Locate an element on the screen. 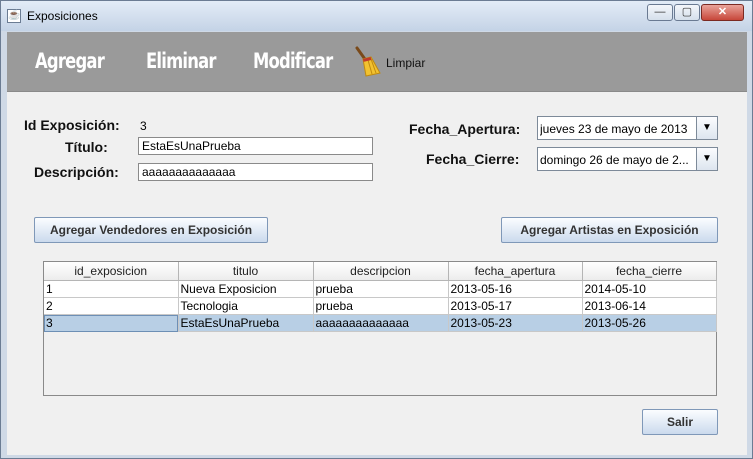 This screenshot has width=753, height=459. table-cell: Nueva Exposicion is located at coordinates (246, 289).